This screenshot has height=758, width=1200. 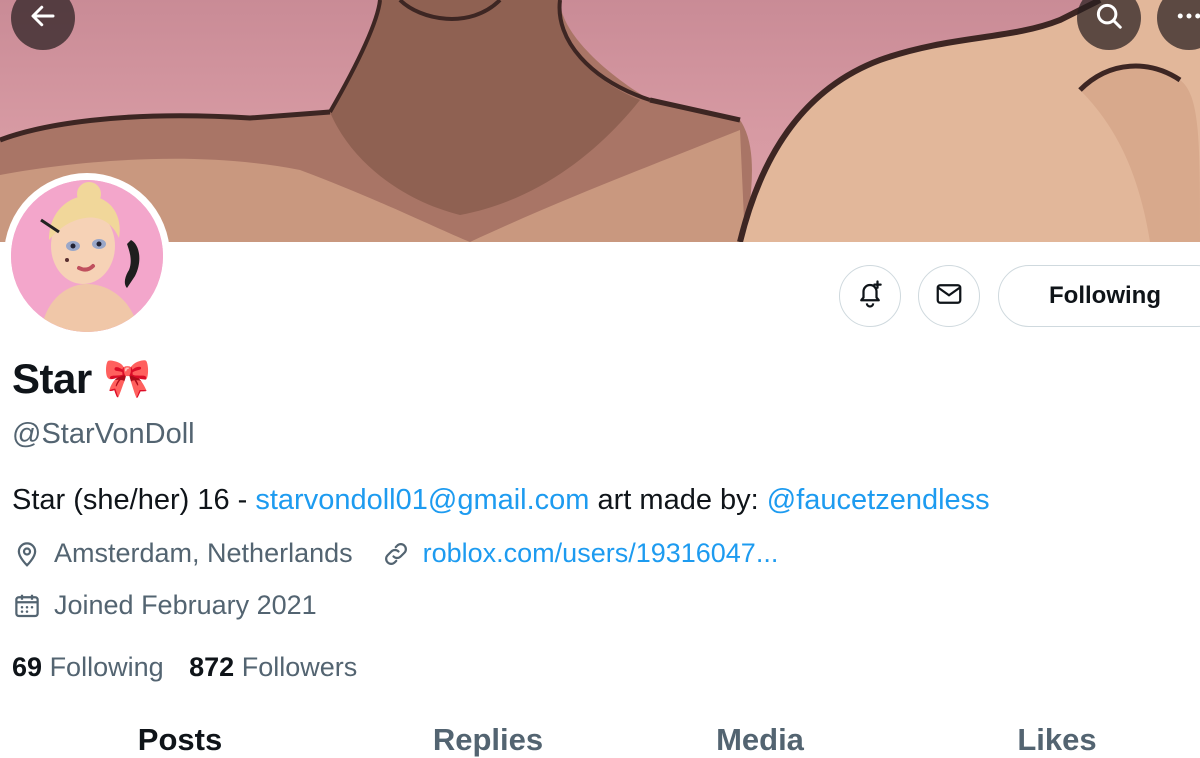 I want to click on joined-row: Joined February 2021, so click(x=164, y=605).